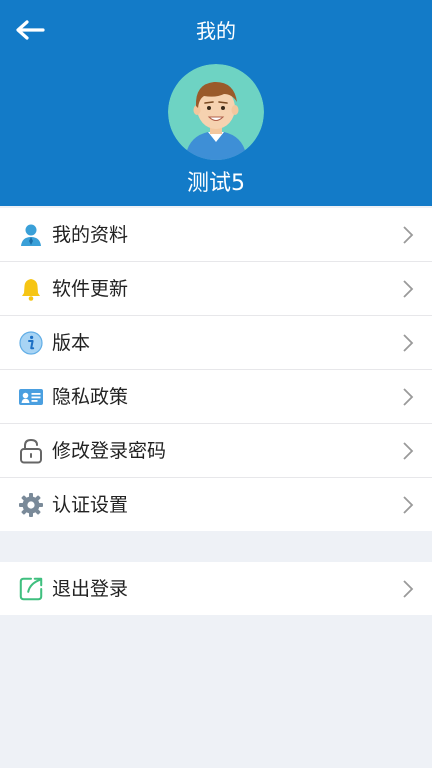  Describe the element at coordinates (216, 343) in the screenshot. I see `menu-item-version: 版本` at that location.